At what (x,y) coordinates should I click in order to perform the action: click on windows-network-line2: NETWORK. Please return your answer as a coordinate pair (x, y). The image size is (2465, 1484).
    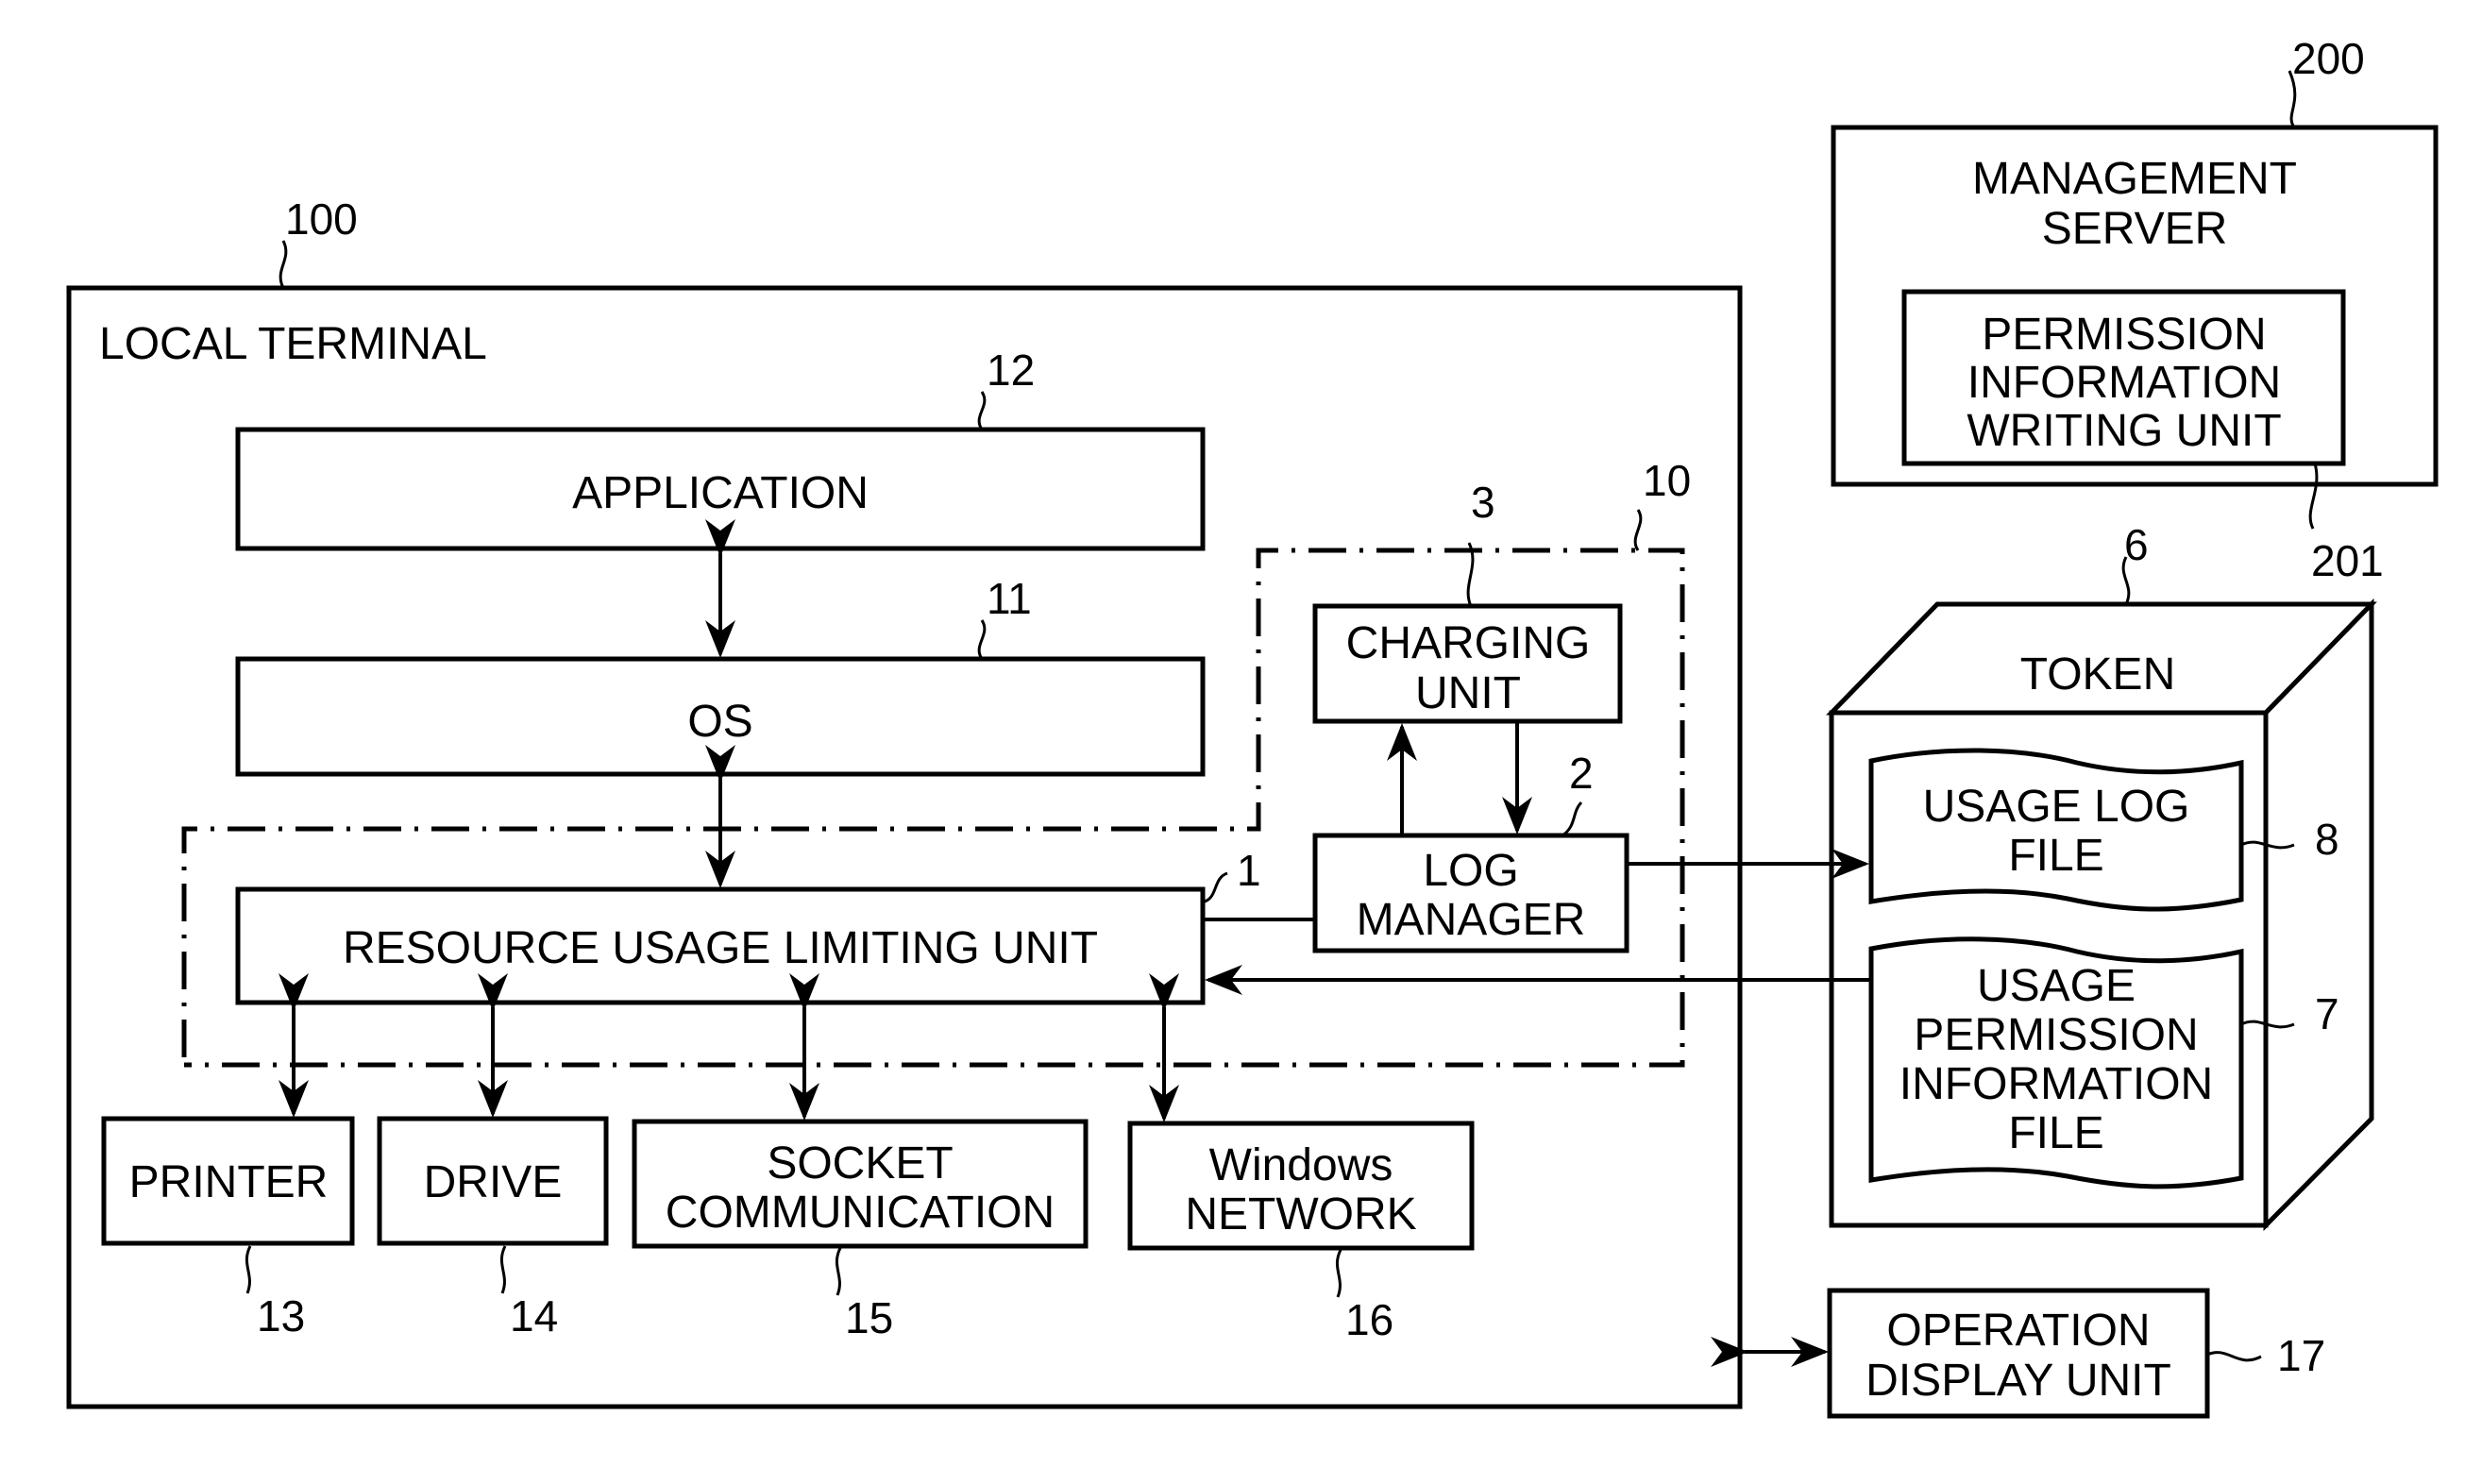
    Looking at the image, I should click on (1300, 1214).